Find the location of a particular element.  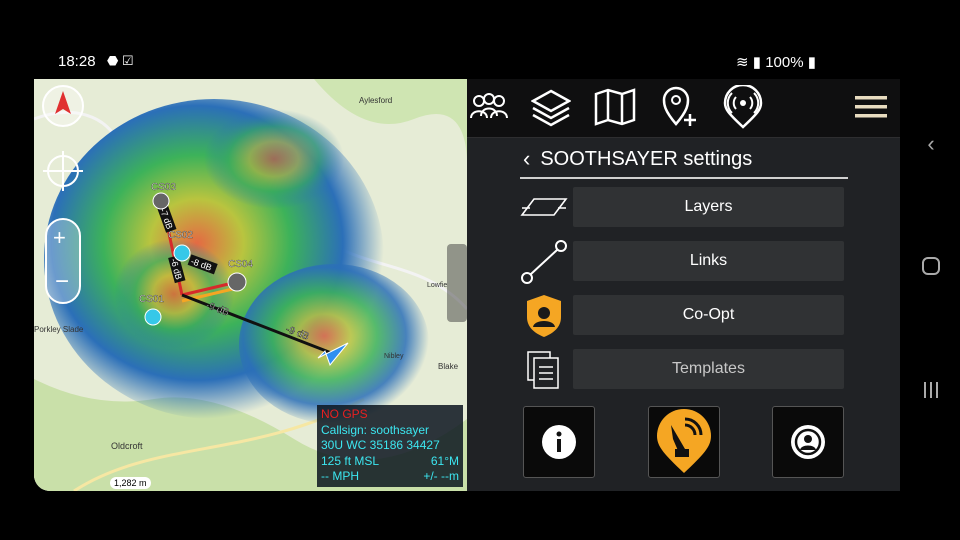

speed: -- MPH is located at coordinates (340, 476).